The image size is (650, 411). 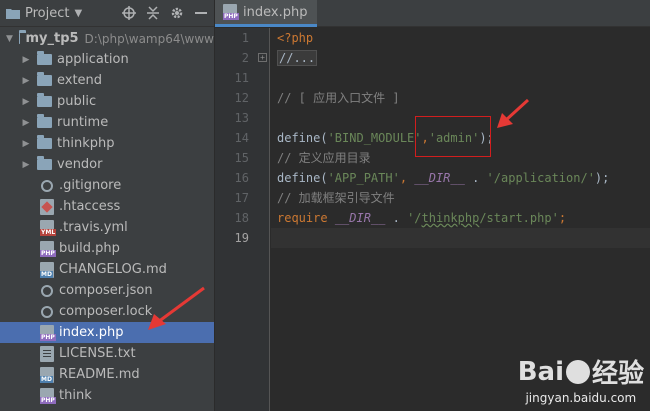 What do you see at coordinates (80, 80) in the screenshot?
I see `folder-label: extend` at bounding box center [80, 80].